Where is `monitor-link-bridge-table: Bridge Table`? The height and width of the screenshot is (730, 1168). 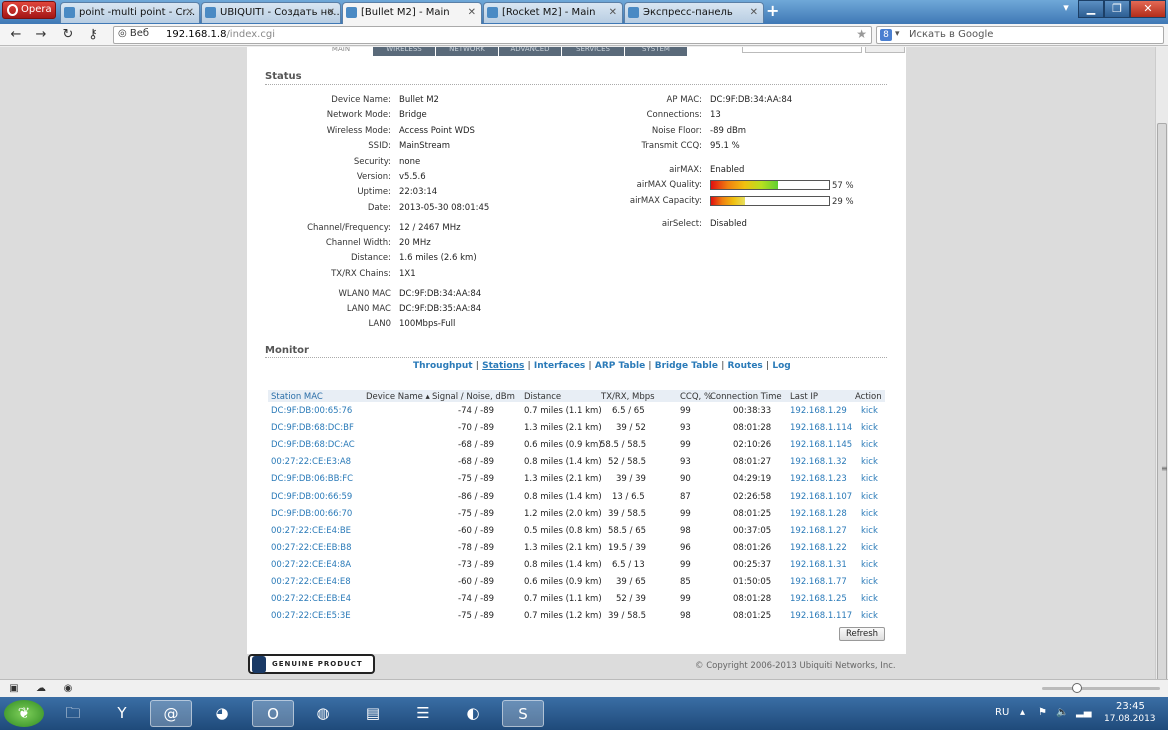
monitor-link-bridge-table: Bridge Table is located at coordinates (686, 366).